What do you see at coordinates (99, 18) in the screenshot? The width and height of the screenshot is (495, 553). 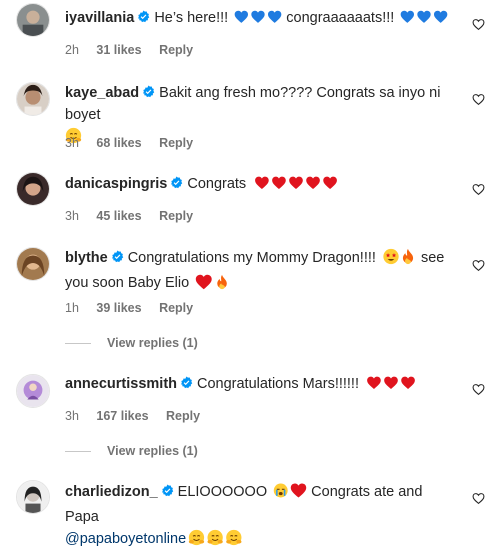 I see `comment-username: iyavillania` at bounding box center [99, 18].